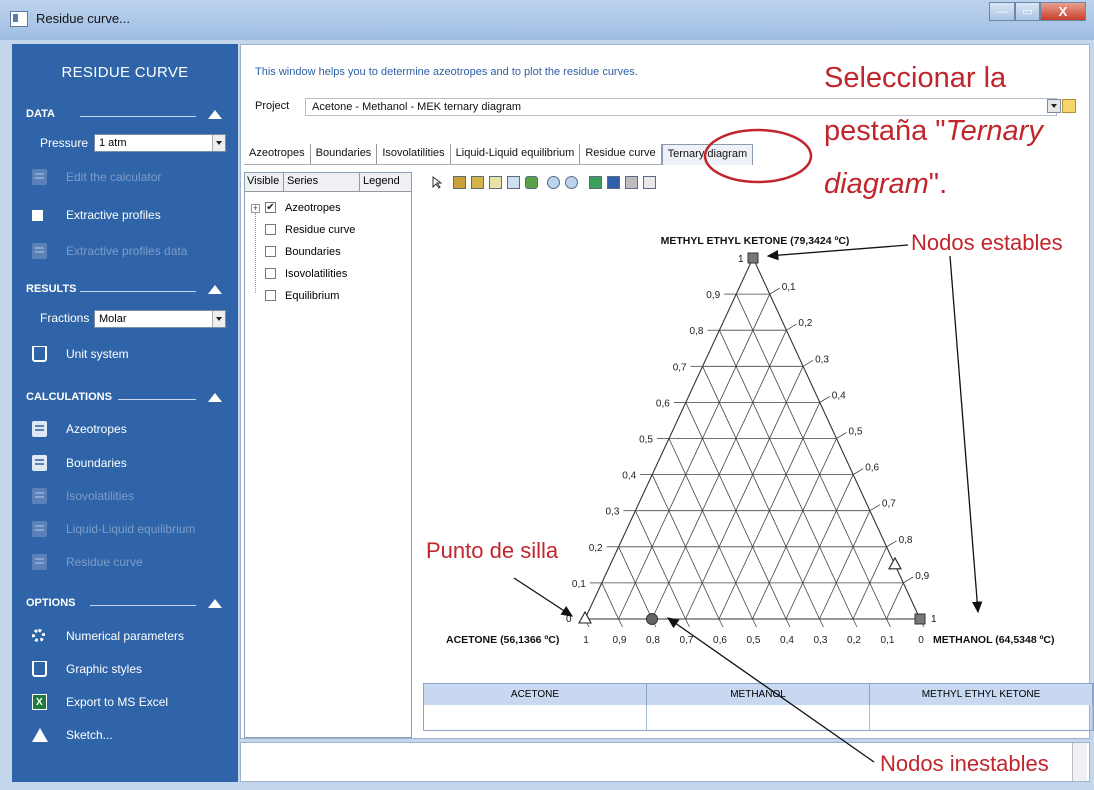  Describe the element at coordinates (620, 640) in the screenshot. I see `bottom-tick-label: 0,9` at that location.